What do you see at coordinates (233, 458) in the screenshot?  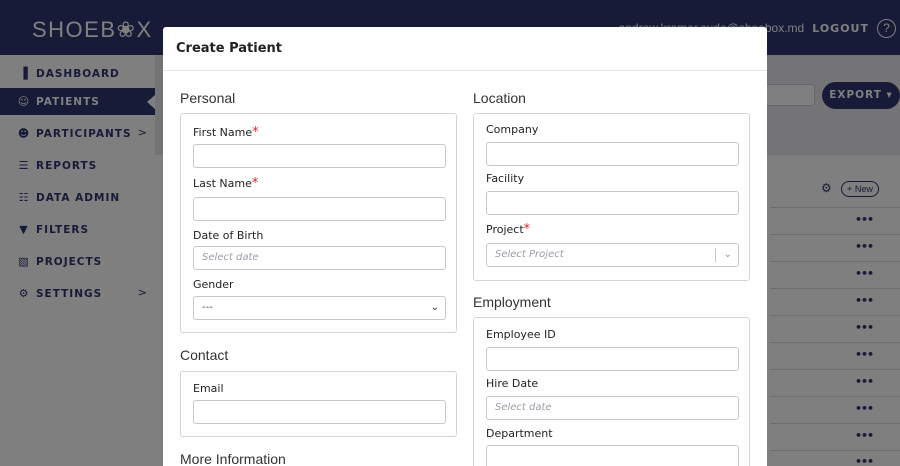 I see `more-info-section-title: More Information` at bounding box center [233, 458].